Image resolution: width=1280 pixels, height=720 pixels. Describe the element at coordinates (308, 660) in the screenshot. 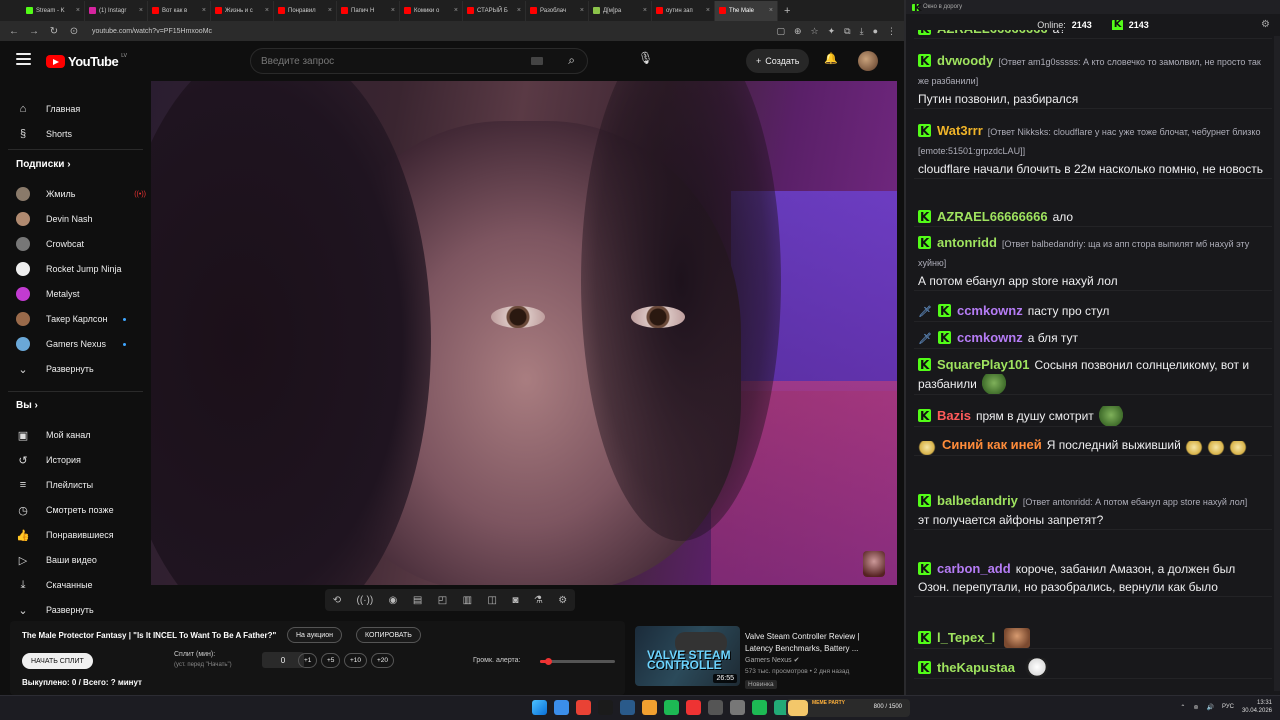

I see `increment-1-button: +1` at that location.